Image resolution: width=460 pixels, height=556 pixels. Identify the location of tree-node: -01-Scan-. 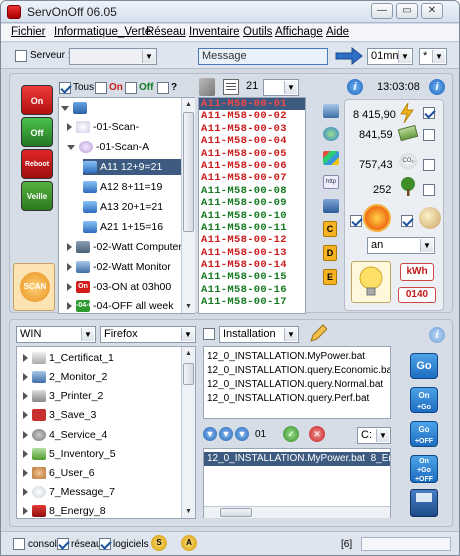
(103, 127).